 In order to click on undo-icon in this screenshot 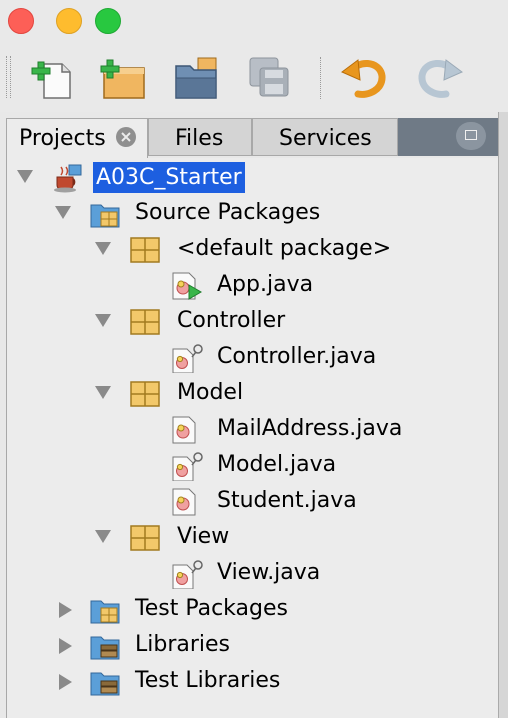, I will do `click(363, 78)`.